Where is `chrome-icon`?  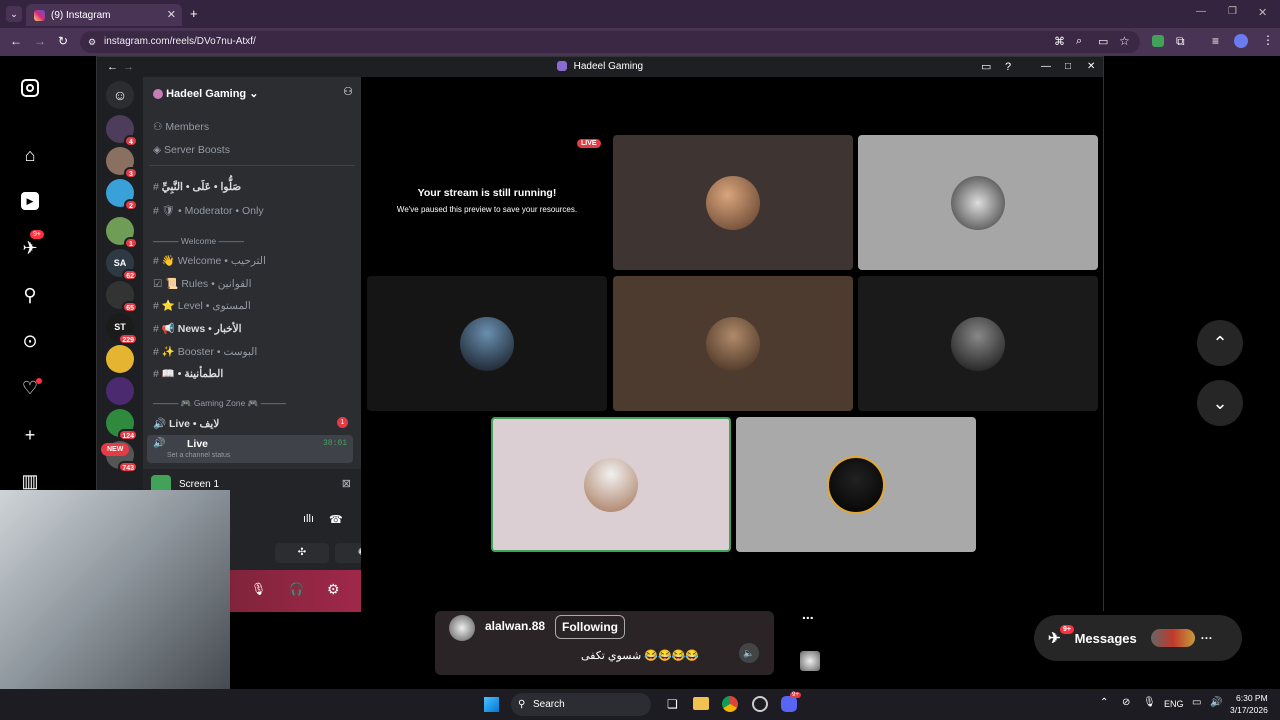 chrome-icon is located at coordinates (730, 704).